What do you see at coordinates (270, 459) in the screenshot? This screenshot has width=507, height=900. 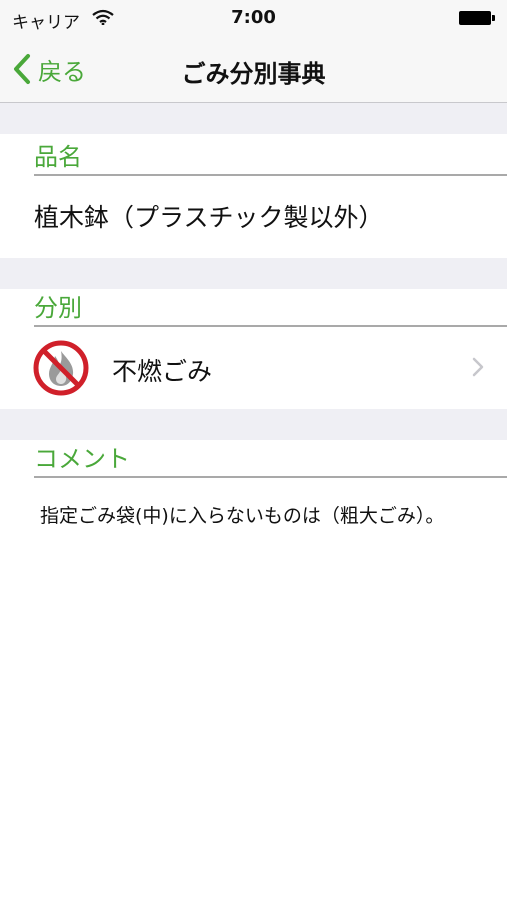 I see `comment-section-header: コメント` at bounding box center [270, 459].